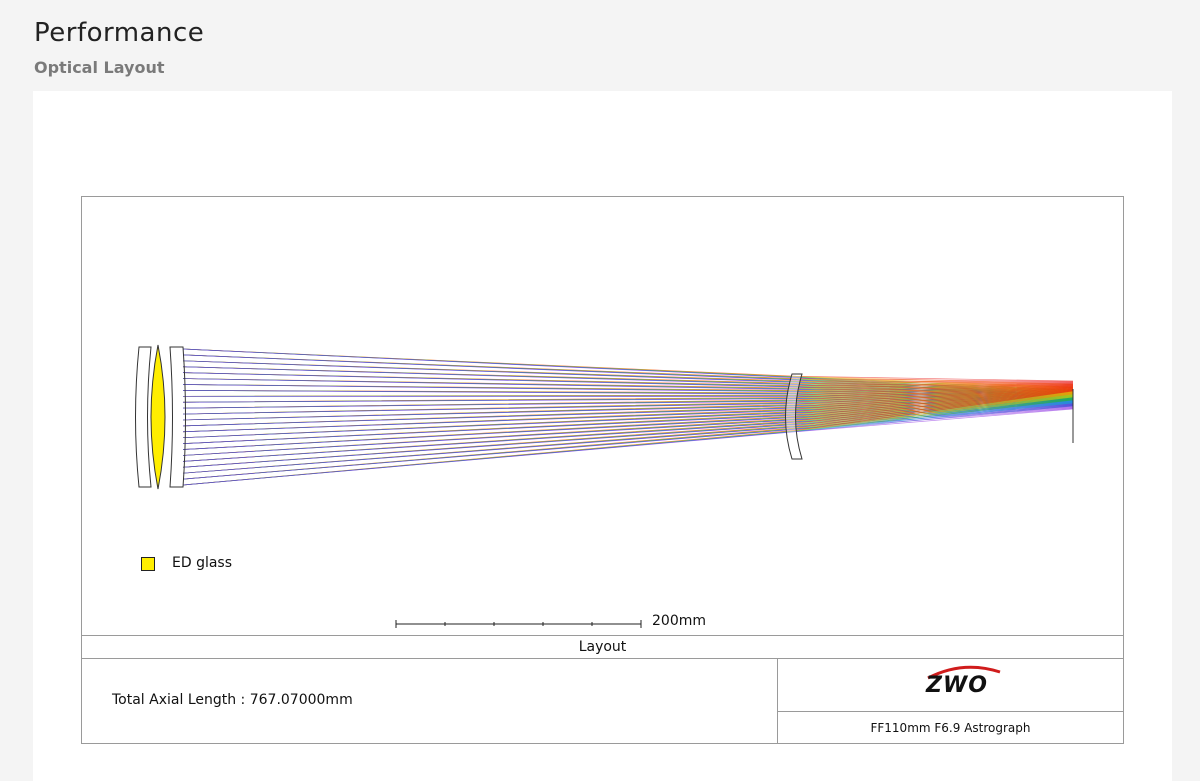 This screenshot has height=781, width=1200. I want to click on ray-bundle, so click(628, 417).